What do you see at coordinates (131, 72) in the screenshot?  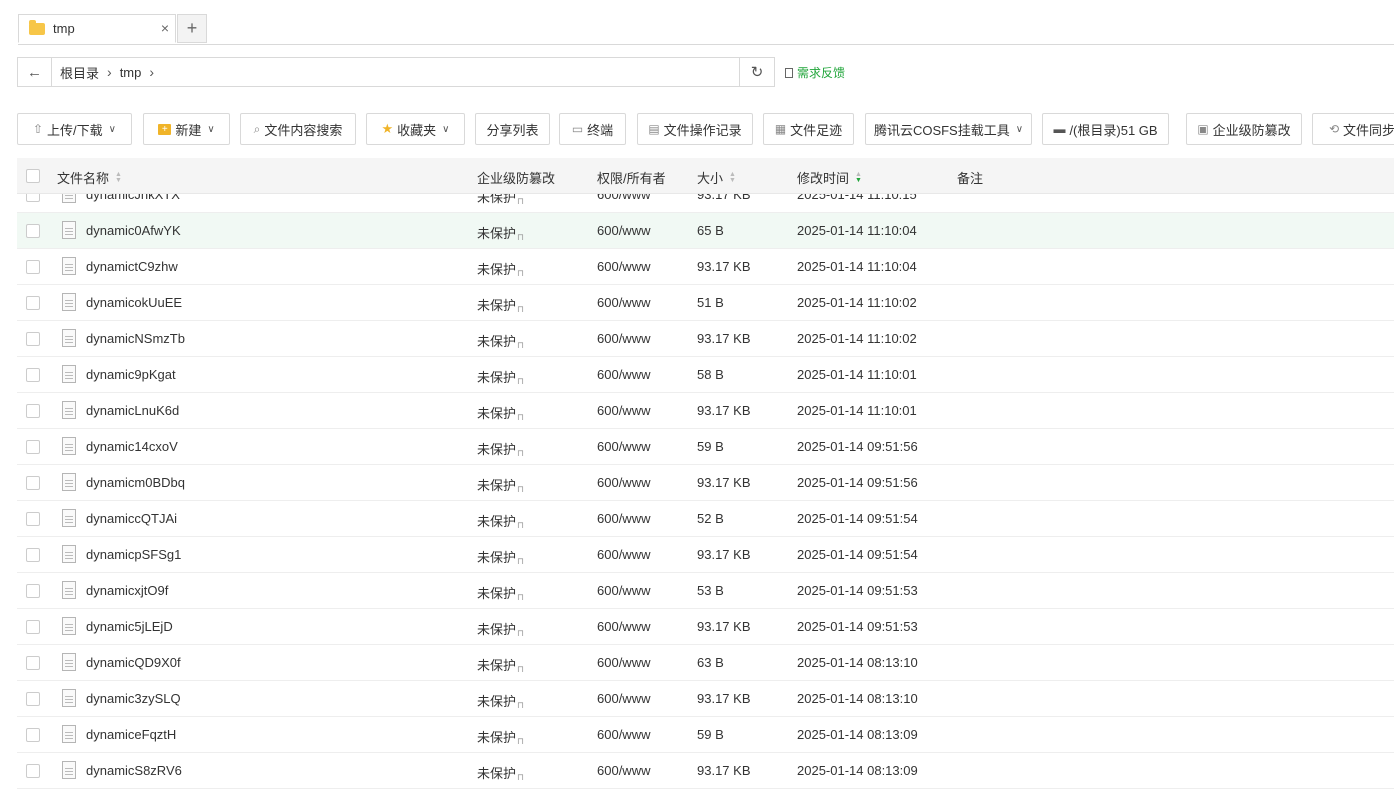 I see `breadcrumb-tmp: tmp` at bounding box center [131, 72].